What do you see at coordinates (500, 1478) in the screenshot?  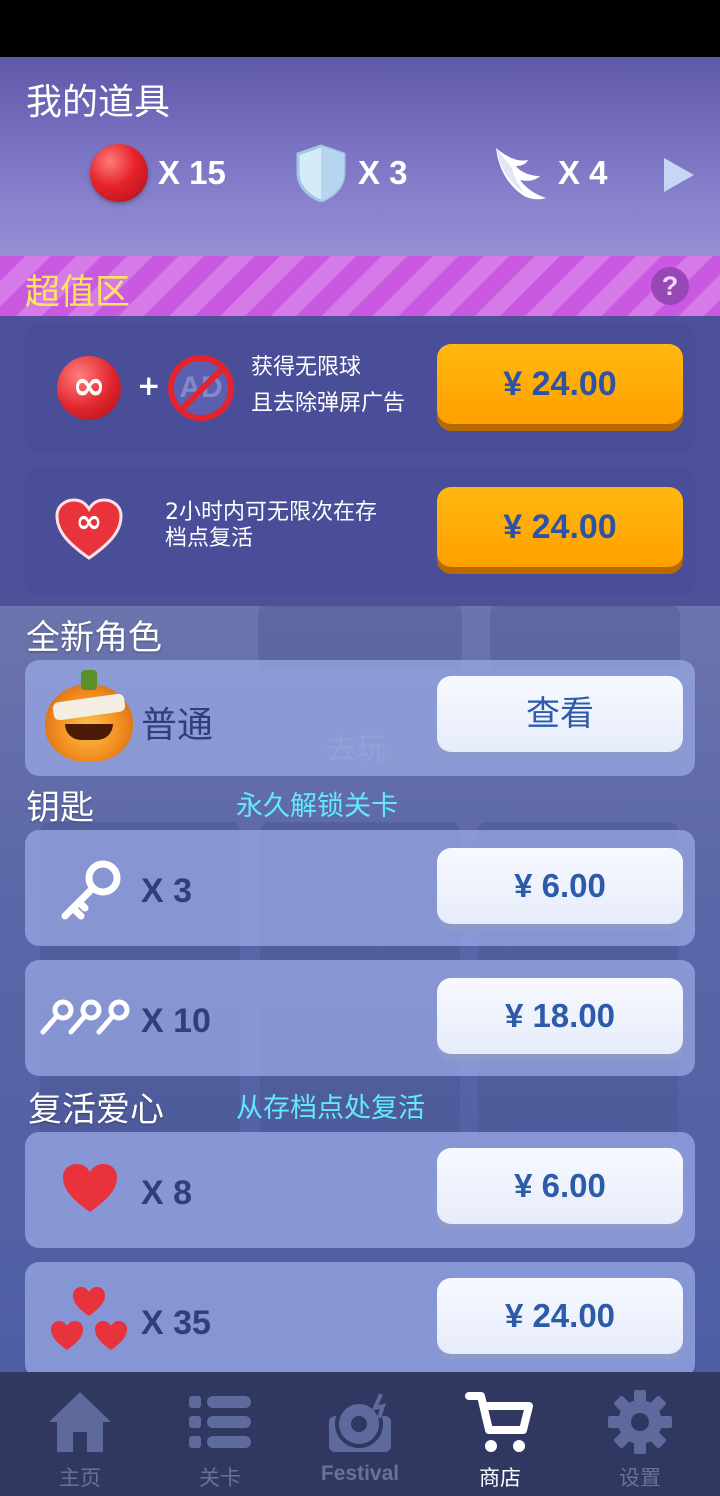 I see `nav-shop-label: 商店` at bounding box center [500, 1478].